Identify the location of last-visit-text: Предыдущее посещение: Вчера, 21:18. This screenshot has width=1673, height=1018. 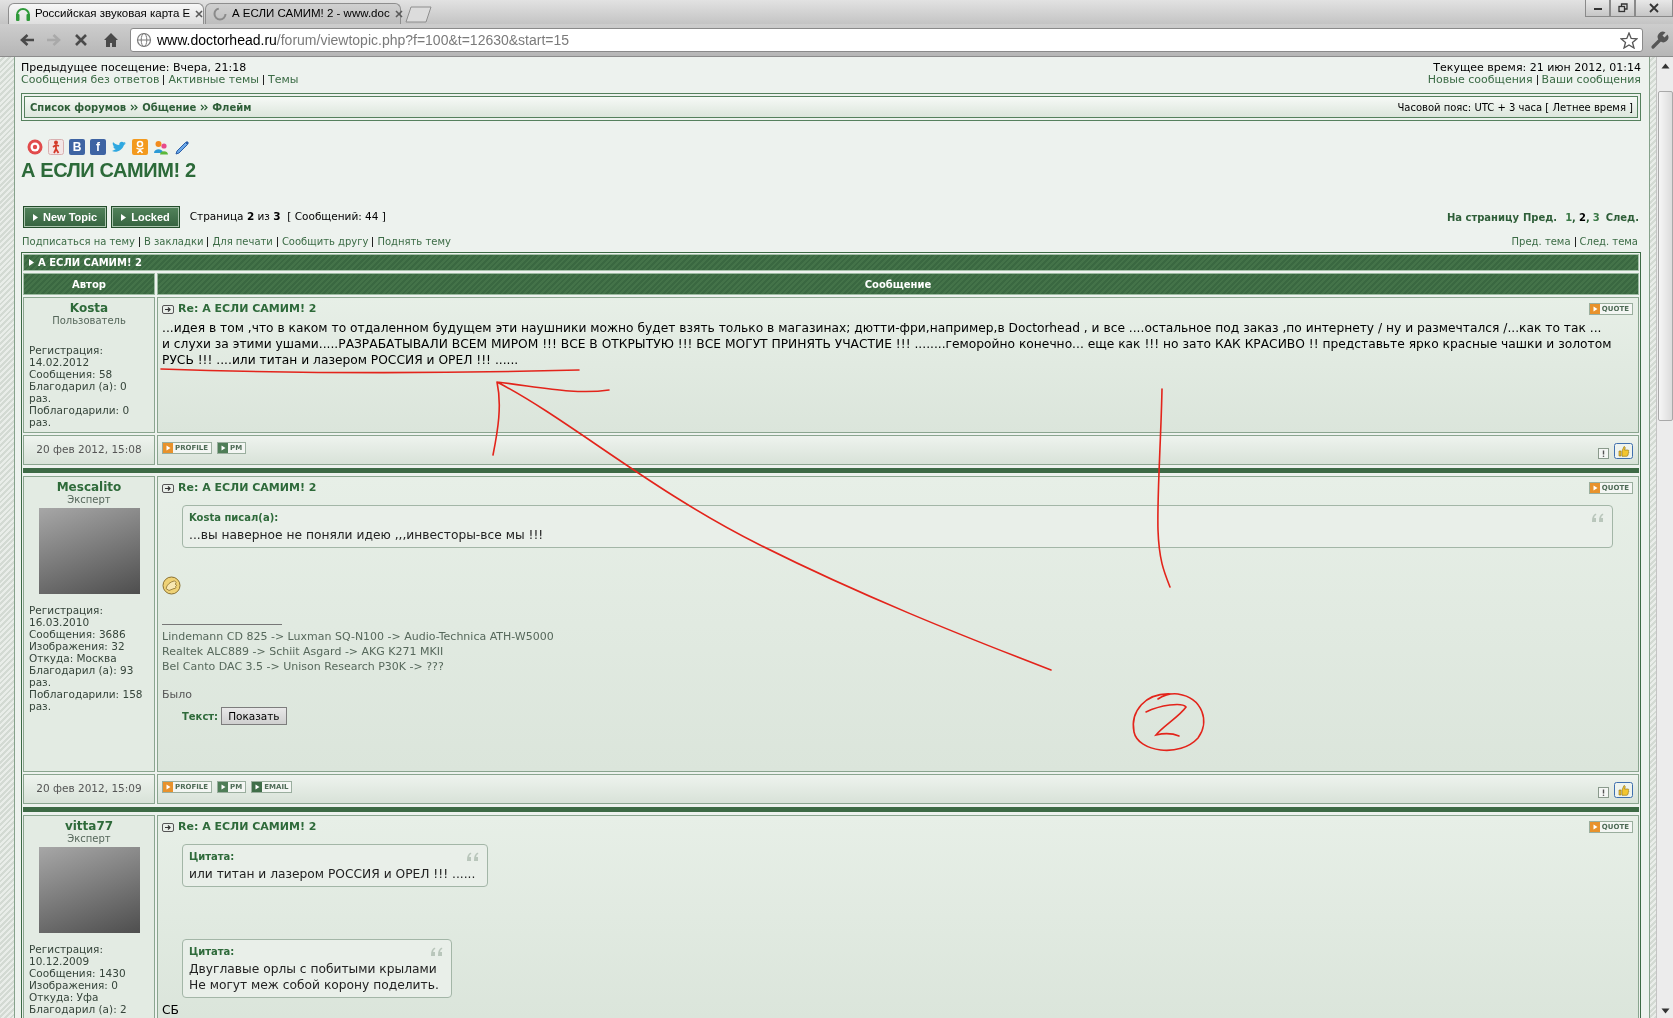
(134, 68).